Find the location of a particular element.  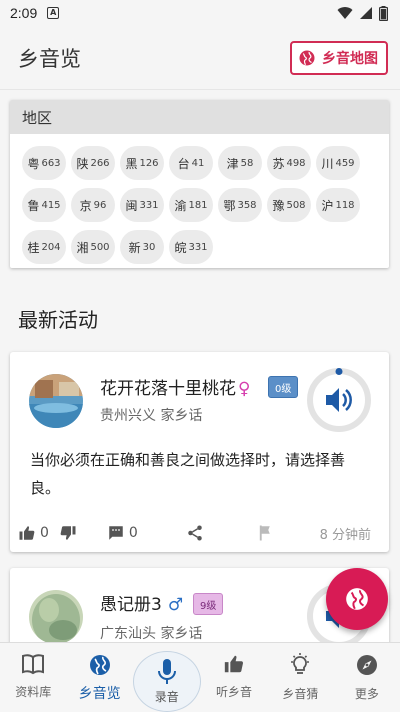

user-location: 贵州兴义 家乡话 is located at coordinates (151, 416).